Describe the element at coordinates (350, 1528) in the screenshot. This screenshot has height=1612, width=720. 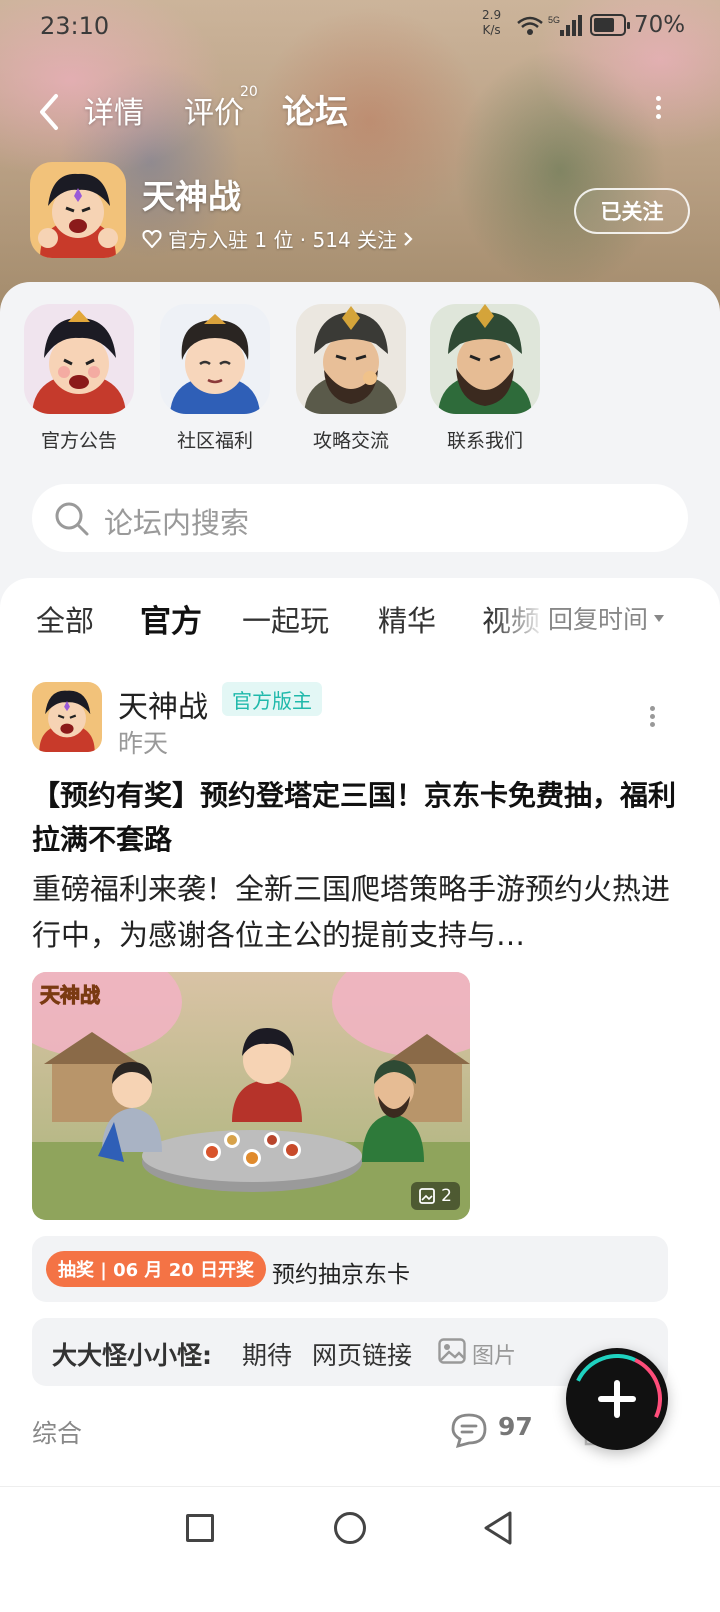
I see `home-button` at that location.